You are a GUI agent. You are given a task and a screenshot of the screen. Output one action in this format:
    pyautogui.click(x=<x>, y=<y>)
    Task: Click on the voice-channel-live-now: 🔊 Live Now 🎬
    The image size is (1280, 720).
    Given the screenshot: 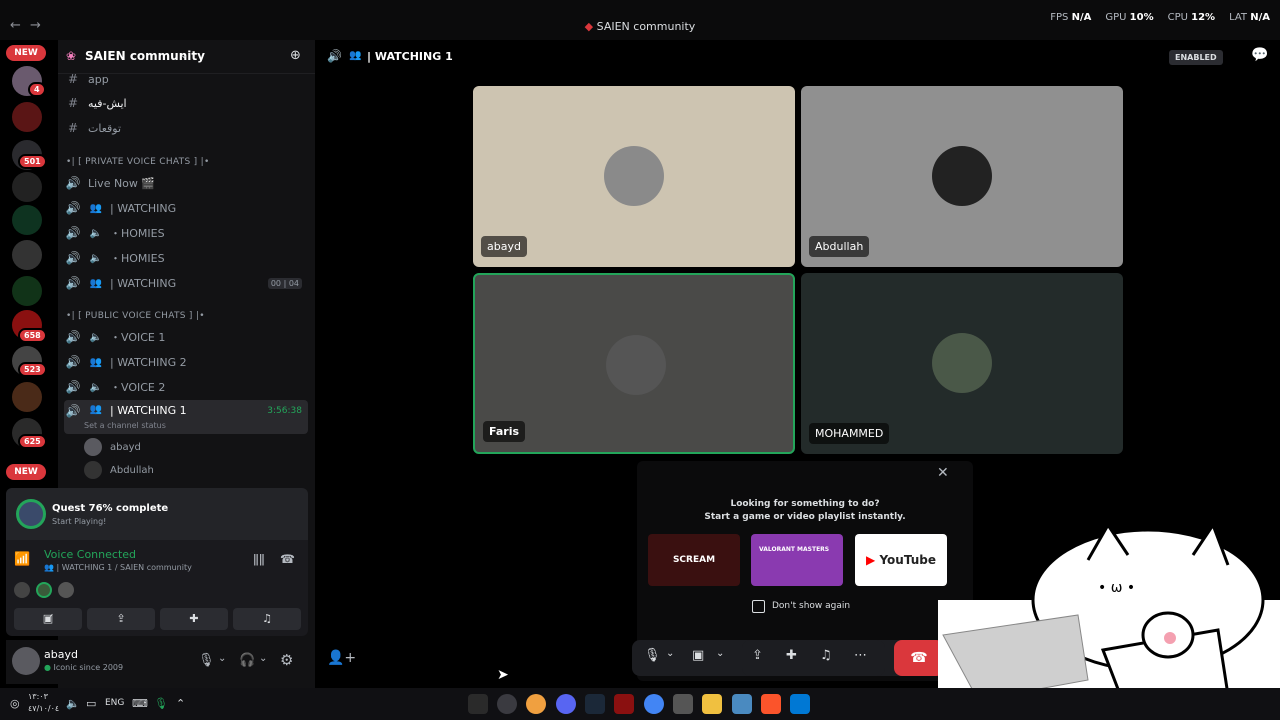 What is the action you would take?
    pyautogui.click(x=186, y=183)
    